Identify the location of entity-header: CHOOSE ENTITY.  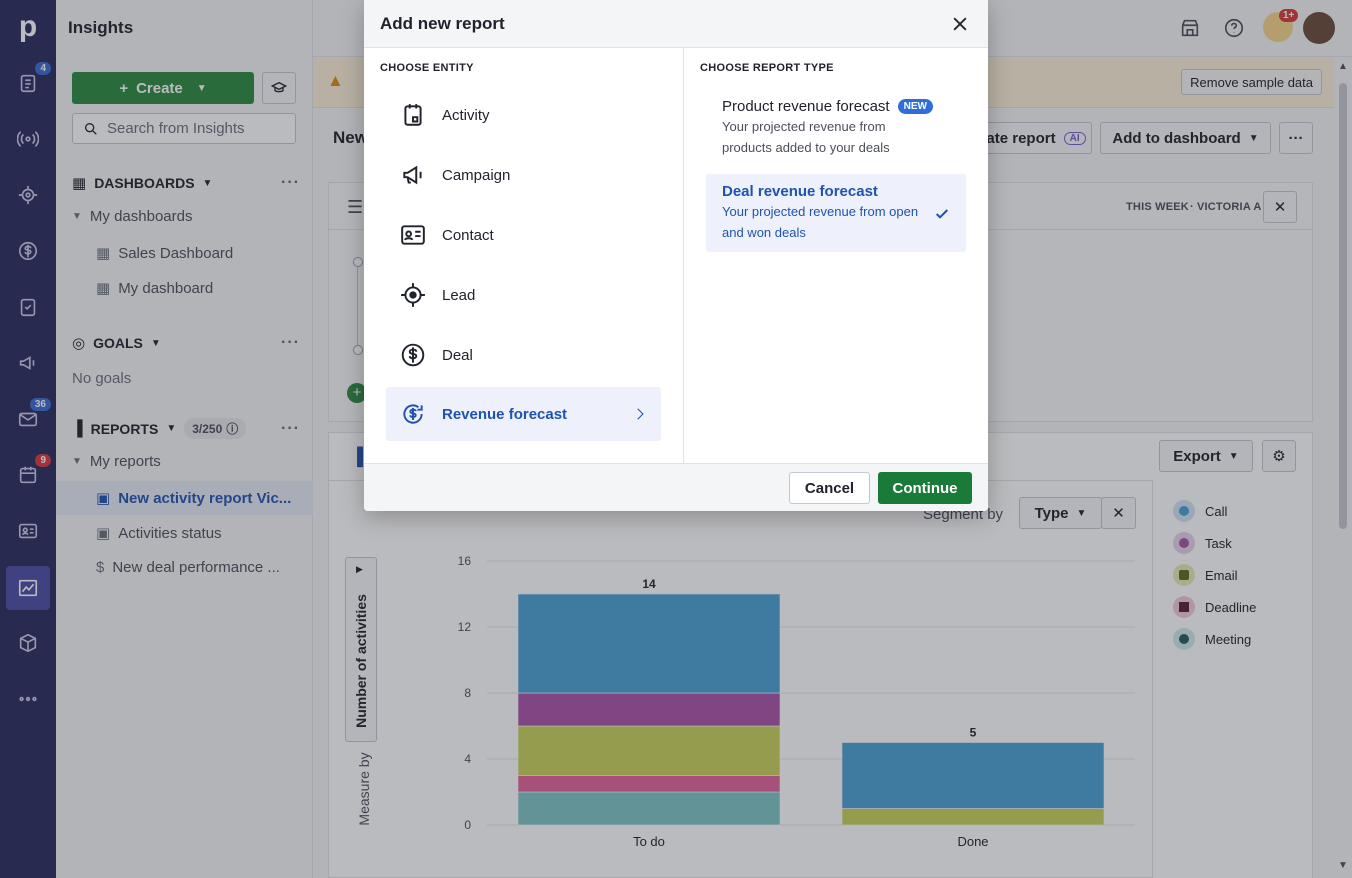
(427, 68).